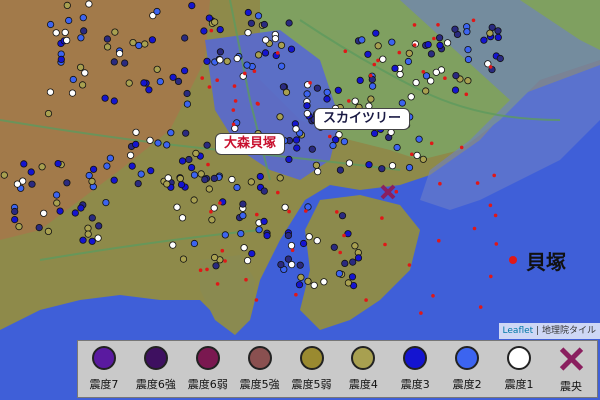 This screenshot has height=400, width=600. Describe the element at coordinates (467, 358) in the screenshot. I see `legend-swatch` at that location.